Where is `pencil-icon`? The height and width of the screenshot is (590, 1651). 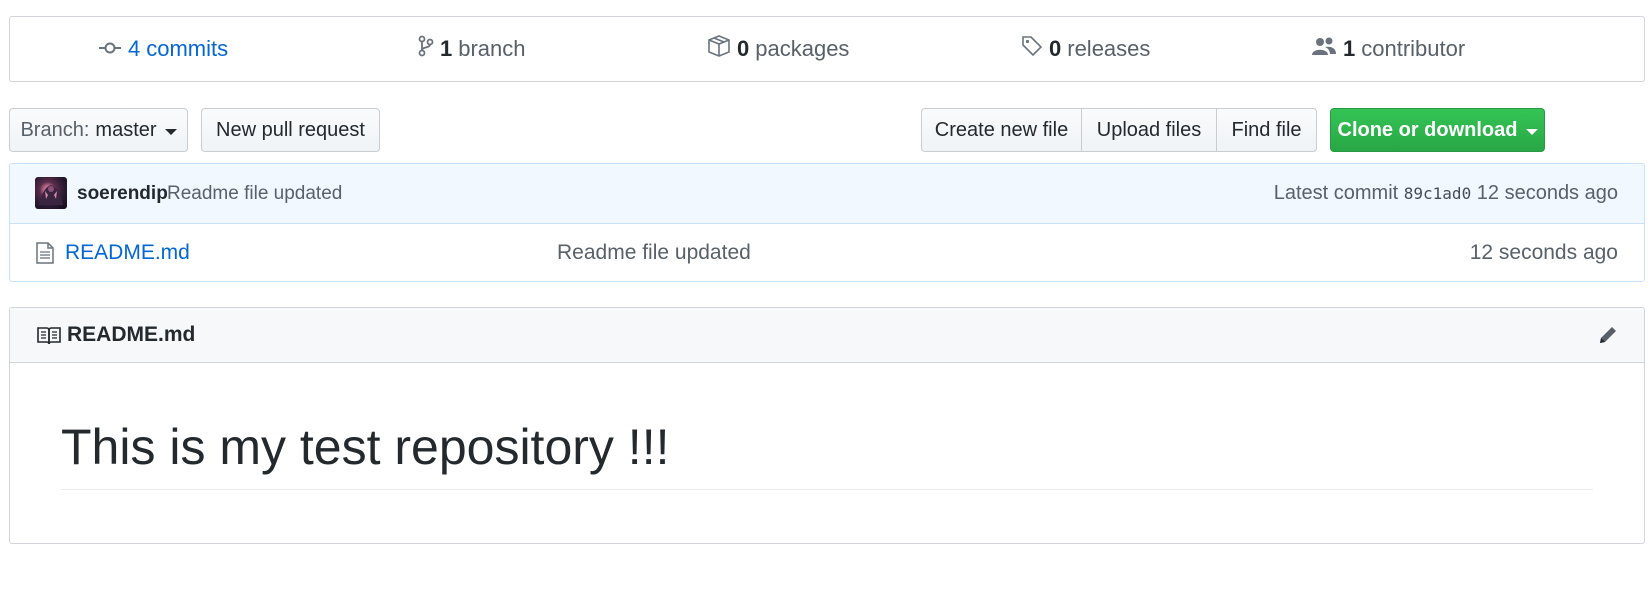 pencil-icon is located at coordinates (1608, 337).